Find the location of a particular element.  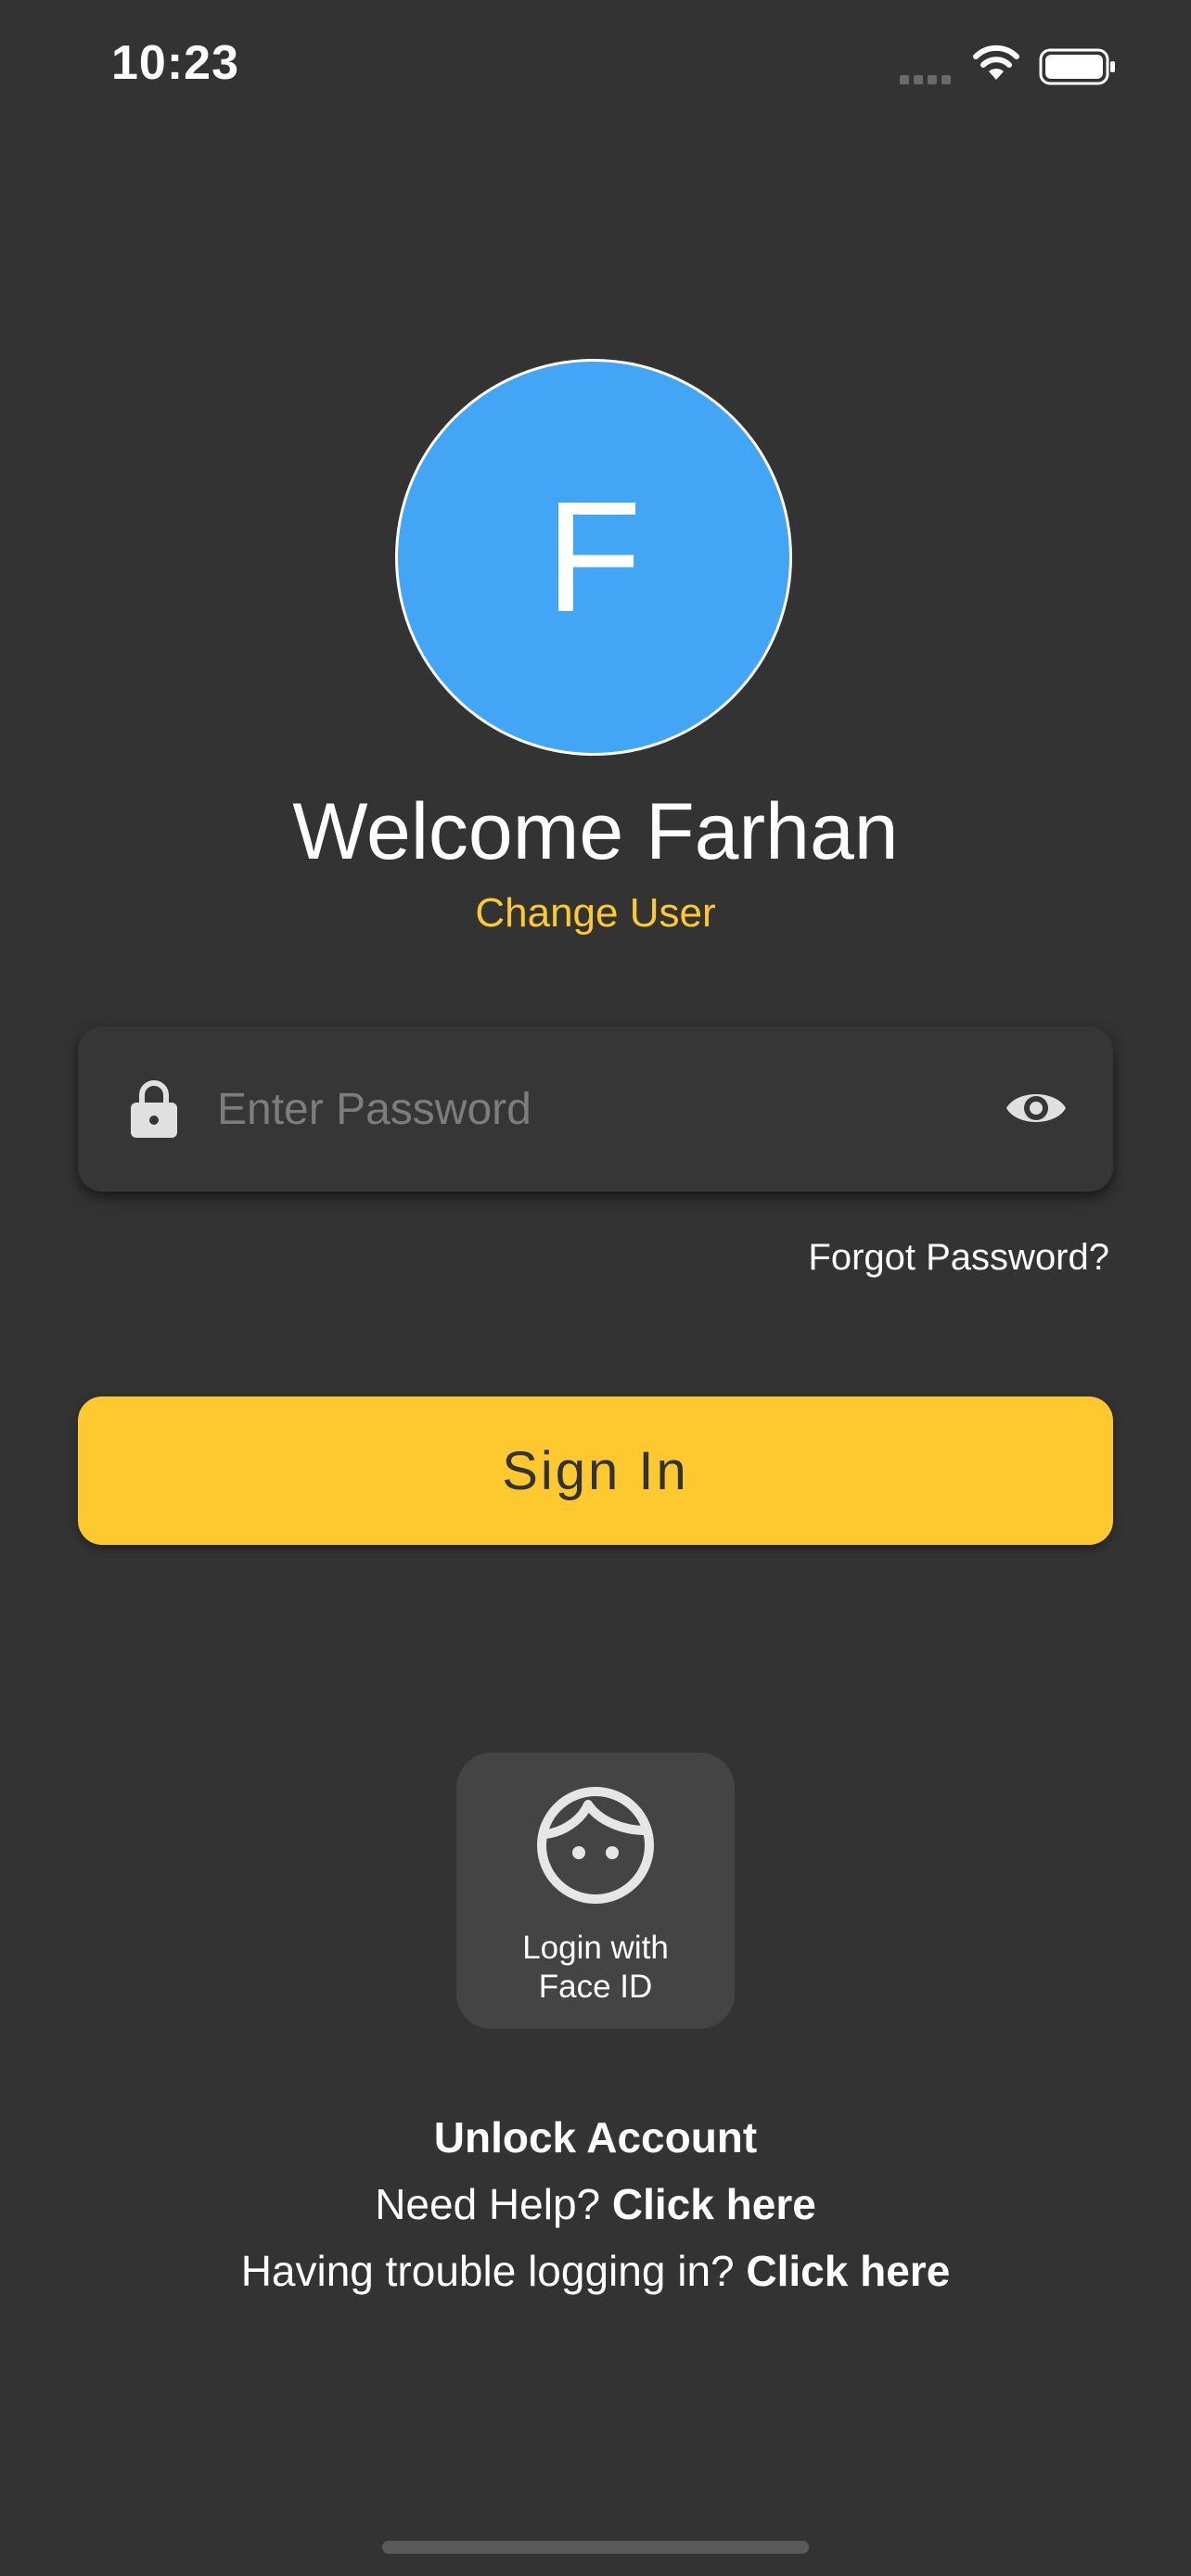

password-field is located at coordinates (595, 1109).